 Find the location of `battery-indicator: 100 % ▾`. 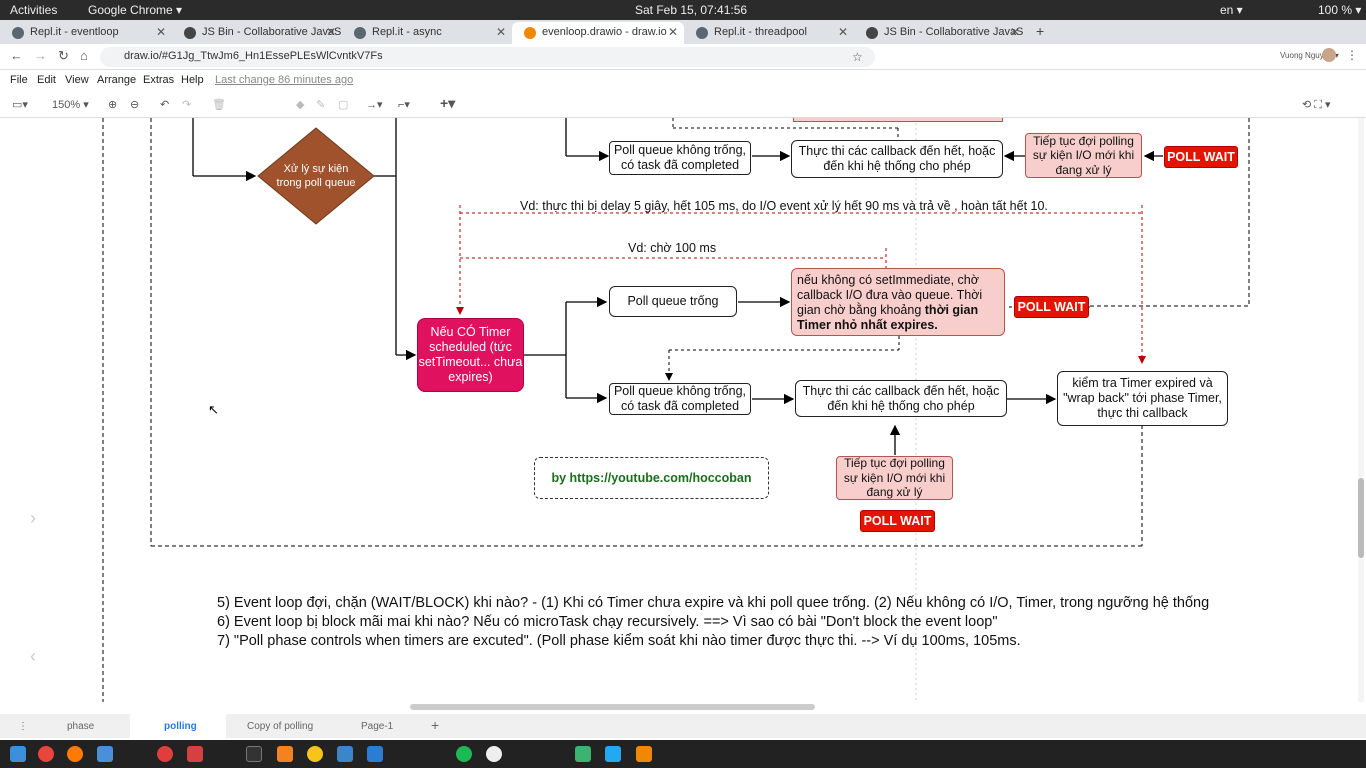

battery-indicator: 100 % ▾ is located at coordinates (1339, 10).